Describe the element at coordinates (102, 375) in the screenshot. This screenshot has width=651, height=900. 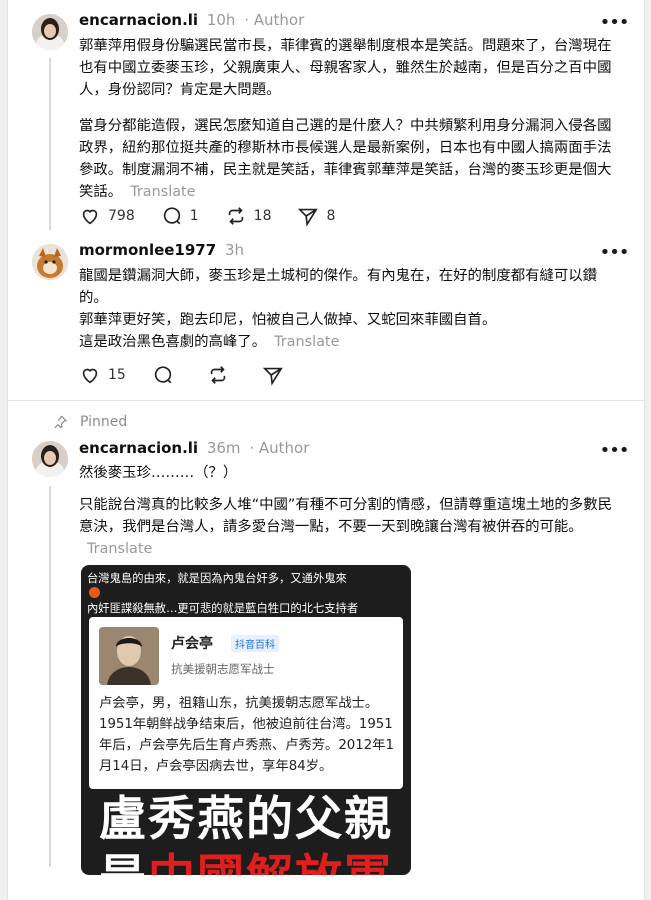
I see `like-button: 15` at that location.